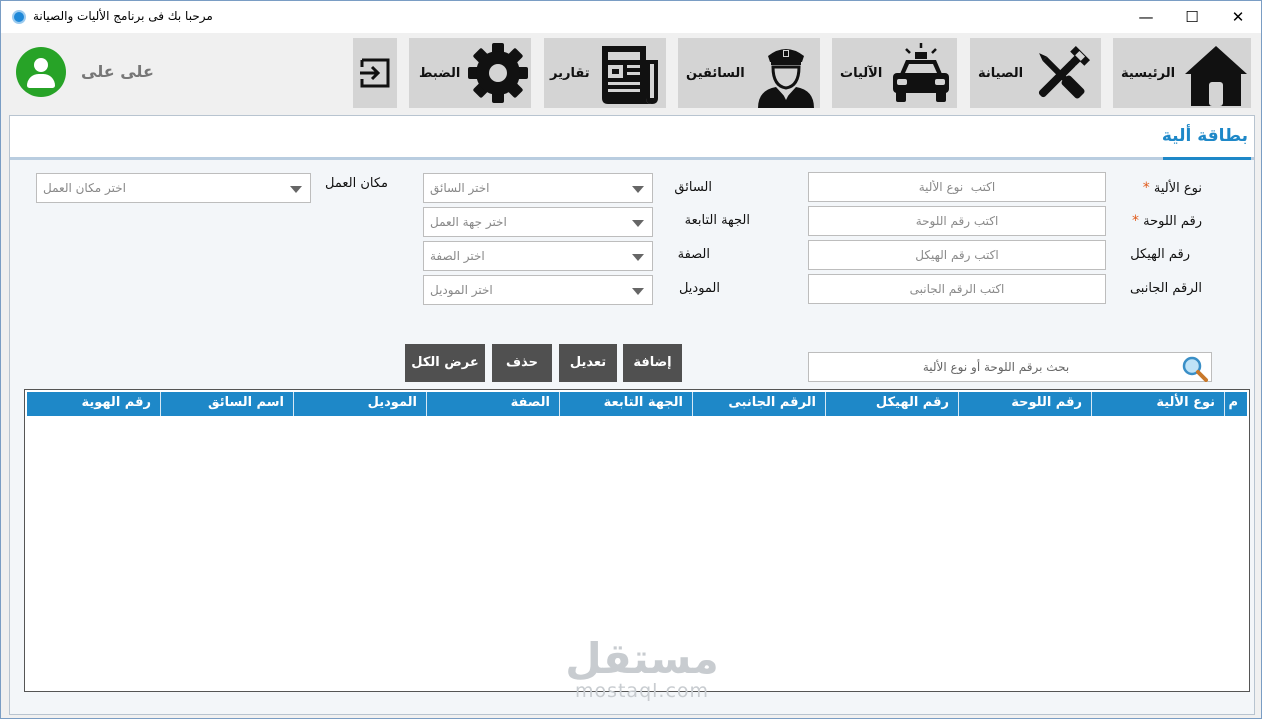  I want to click on chassis-number-label: رقم الهيكل, so click(1160, 254).